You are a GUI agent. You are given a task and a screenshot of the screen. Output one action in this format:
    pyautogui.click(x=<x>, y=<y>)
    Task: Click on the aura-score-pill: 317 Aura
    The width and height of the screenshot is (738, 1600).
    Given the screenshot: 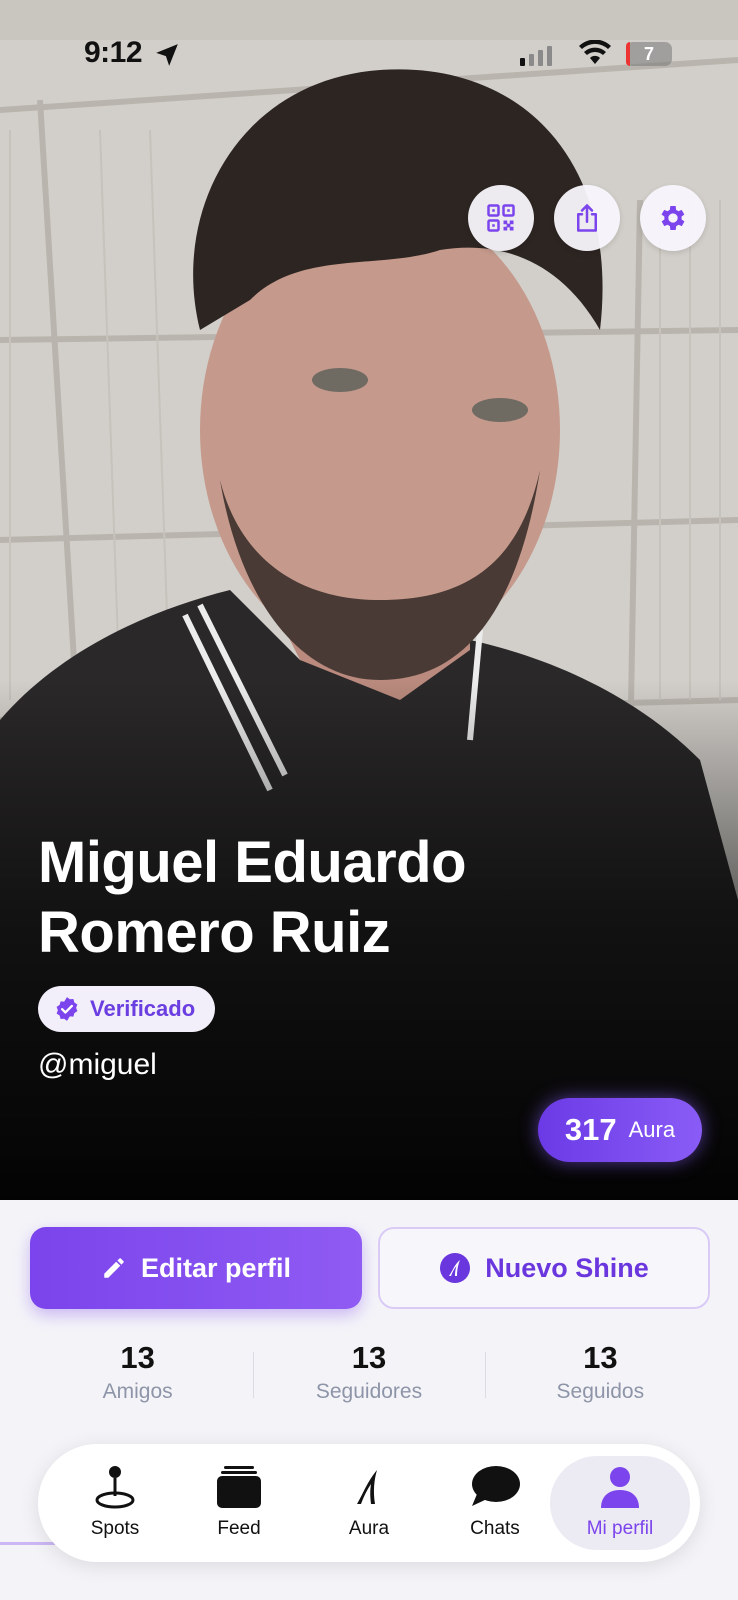 What is the action you would take?
    pyautogui.click(x=620, y=1130)
    